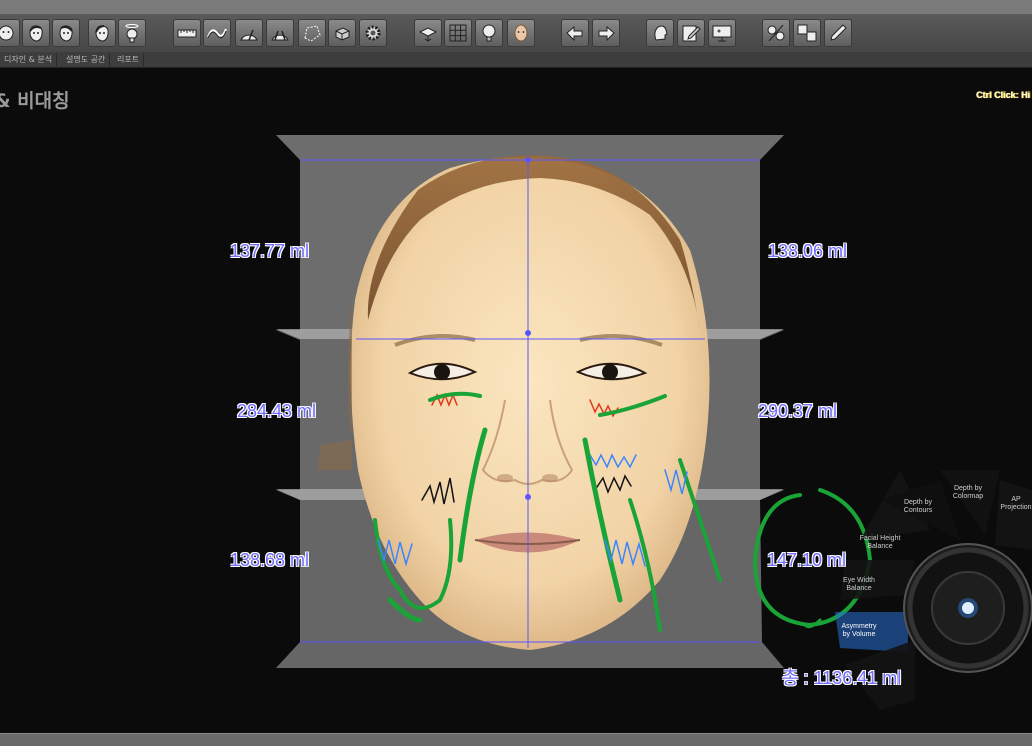 The image size is (1032, 746). Describe the element at coordinates (277, 411) in the screenshot. I see `volume-middle-left: 284.43 ml` at that location.